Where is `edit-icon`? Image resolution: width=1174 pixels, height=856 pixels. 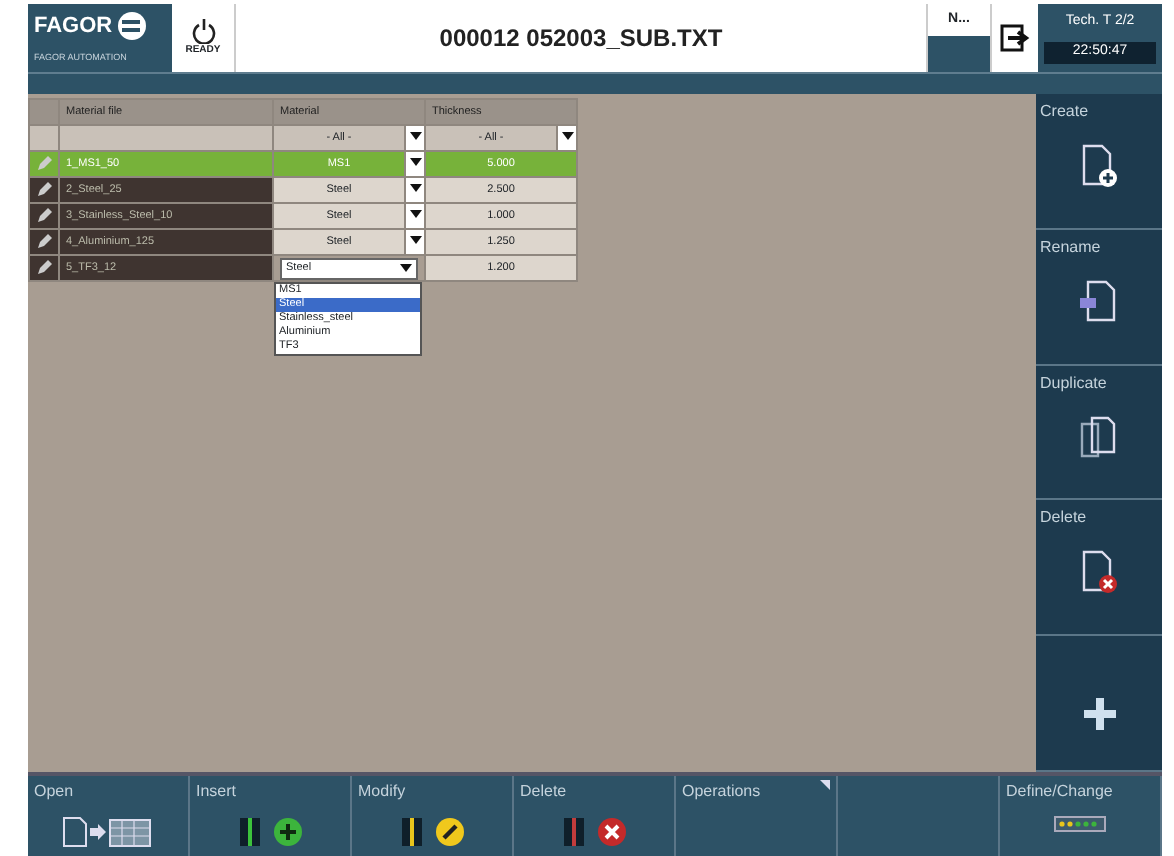
edit-icon is located at coordinates (450, 832).